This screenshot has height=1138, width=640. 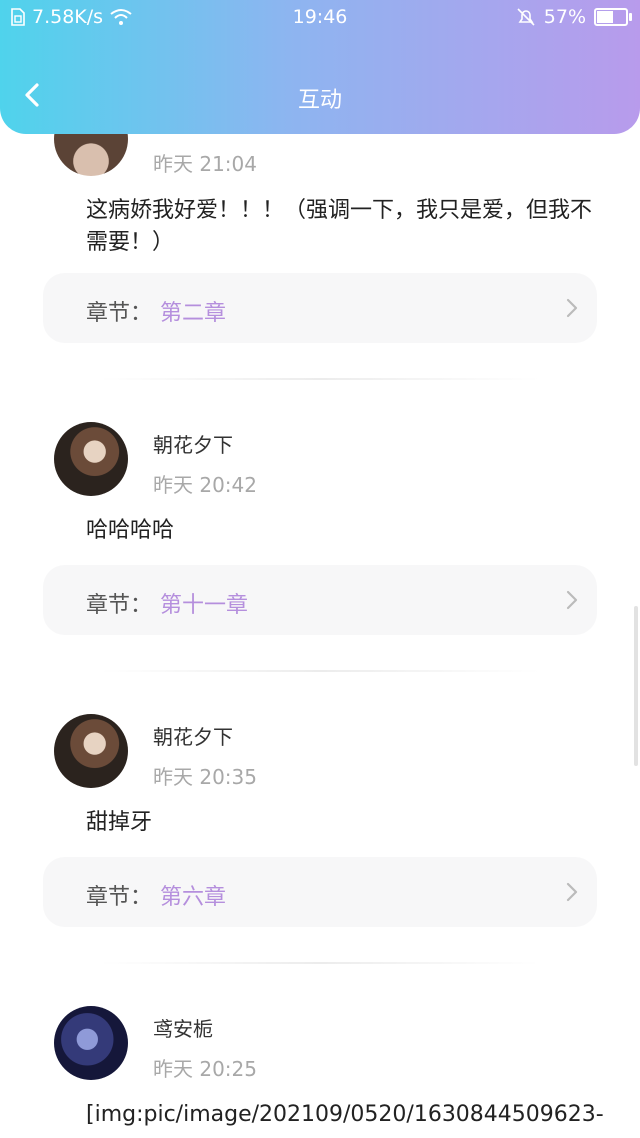 What do you see at coordinates (636, 686) in the screenshot?
I see `scrollbar` at bounding box center [636, 686].